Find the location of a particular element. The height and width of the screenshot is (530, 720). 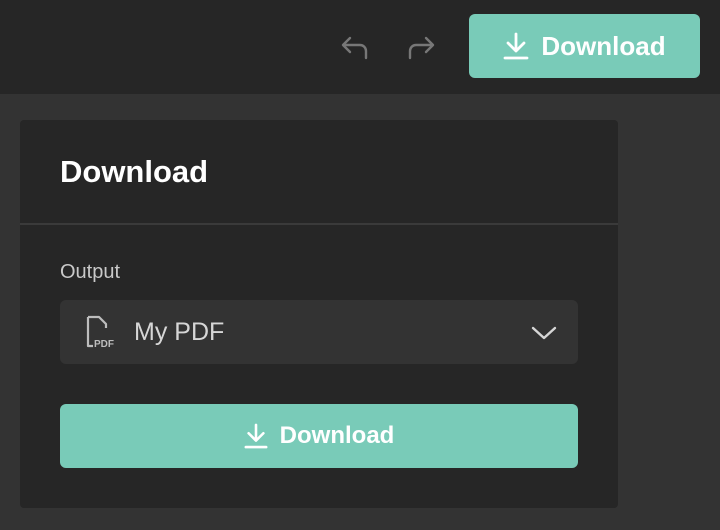

redo-button is located at coordinates (422, 48).